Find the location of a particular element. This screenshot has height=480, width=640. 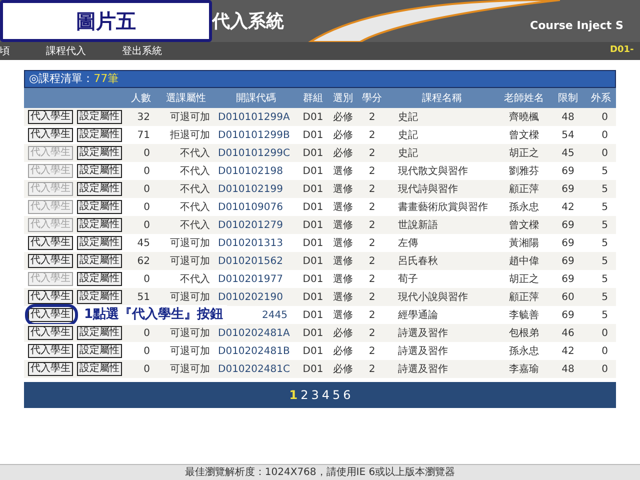

header-cell: 老師姓名 is located at coordinates (524, 98).